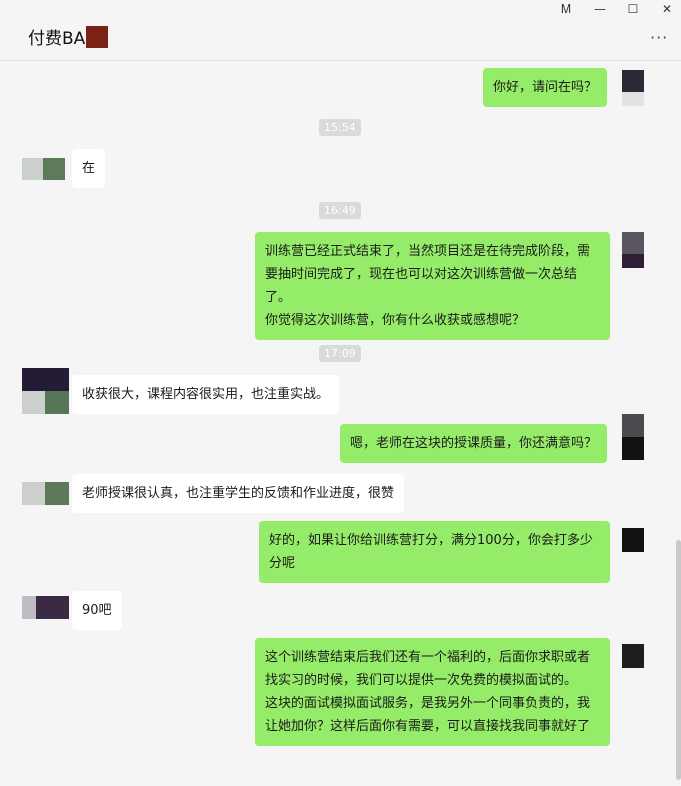  What do you see at coordinates (659, 37) in the screenshot?
I see `more-options-button: ···` at bounding box center [659, 37].